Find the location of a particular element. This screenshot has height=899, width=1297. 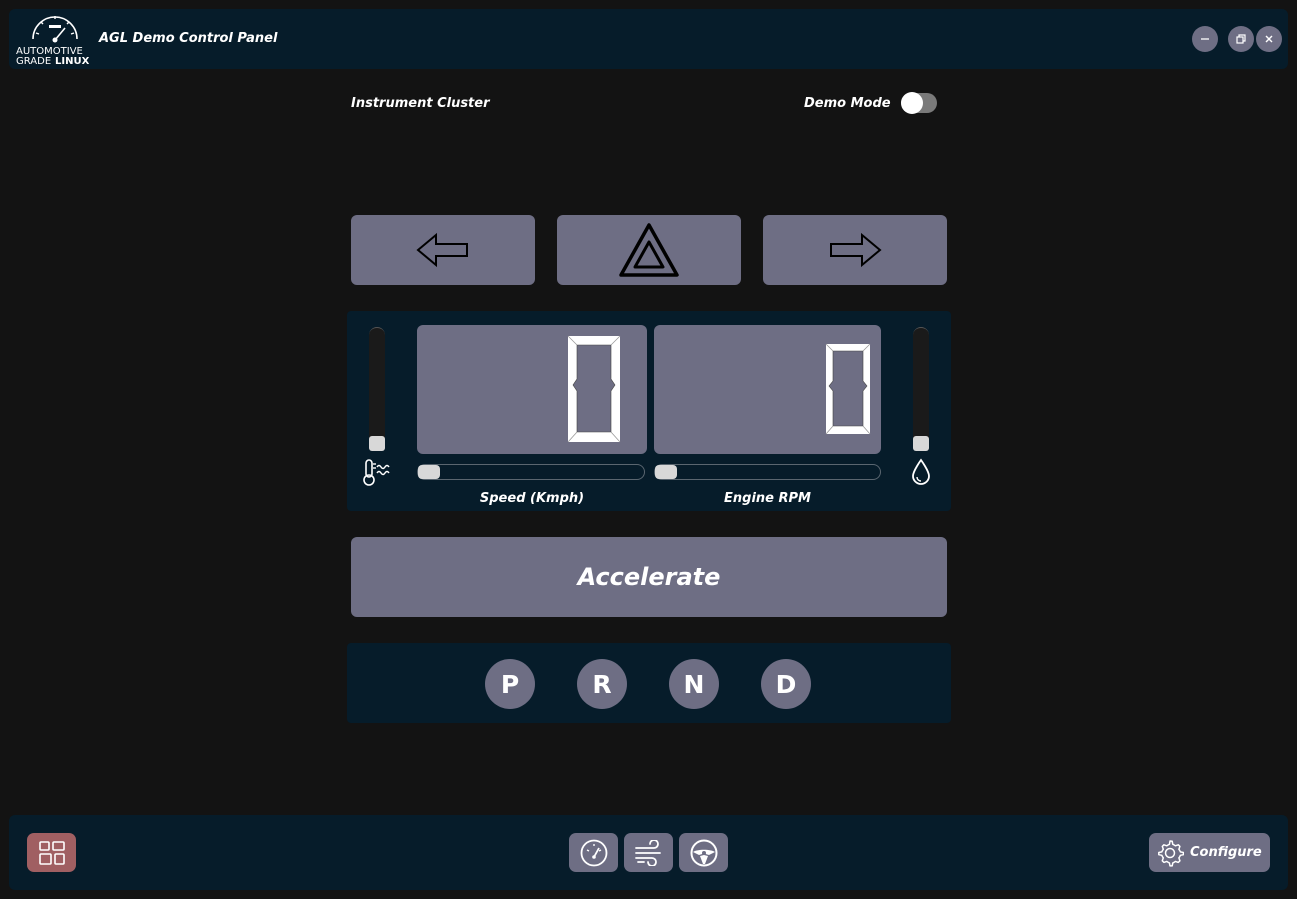

steering-nav-button is located at coordinates (703, 852).